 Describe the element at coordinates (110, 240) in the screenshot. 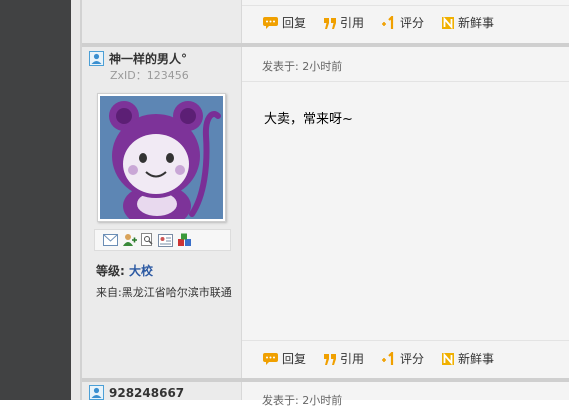

I see `message-icon` at that location.